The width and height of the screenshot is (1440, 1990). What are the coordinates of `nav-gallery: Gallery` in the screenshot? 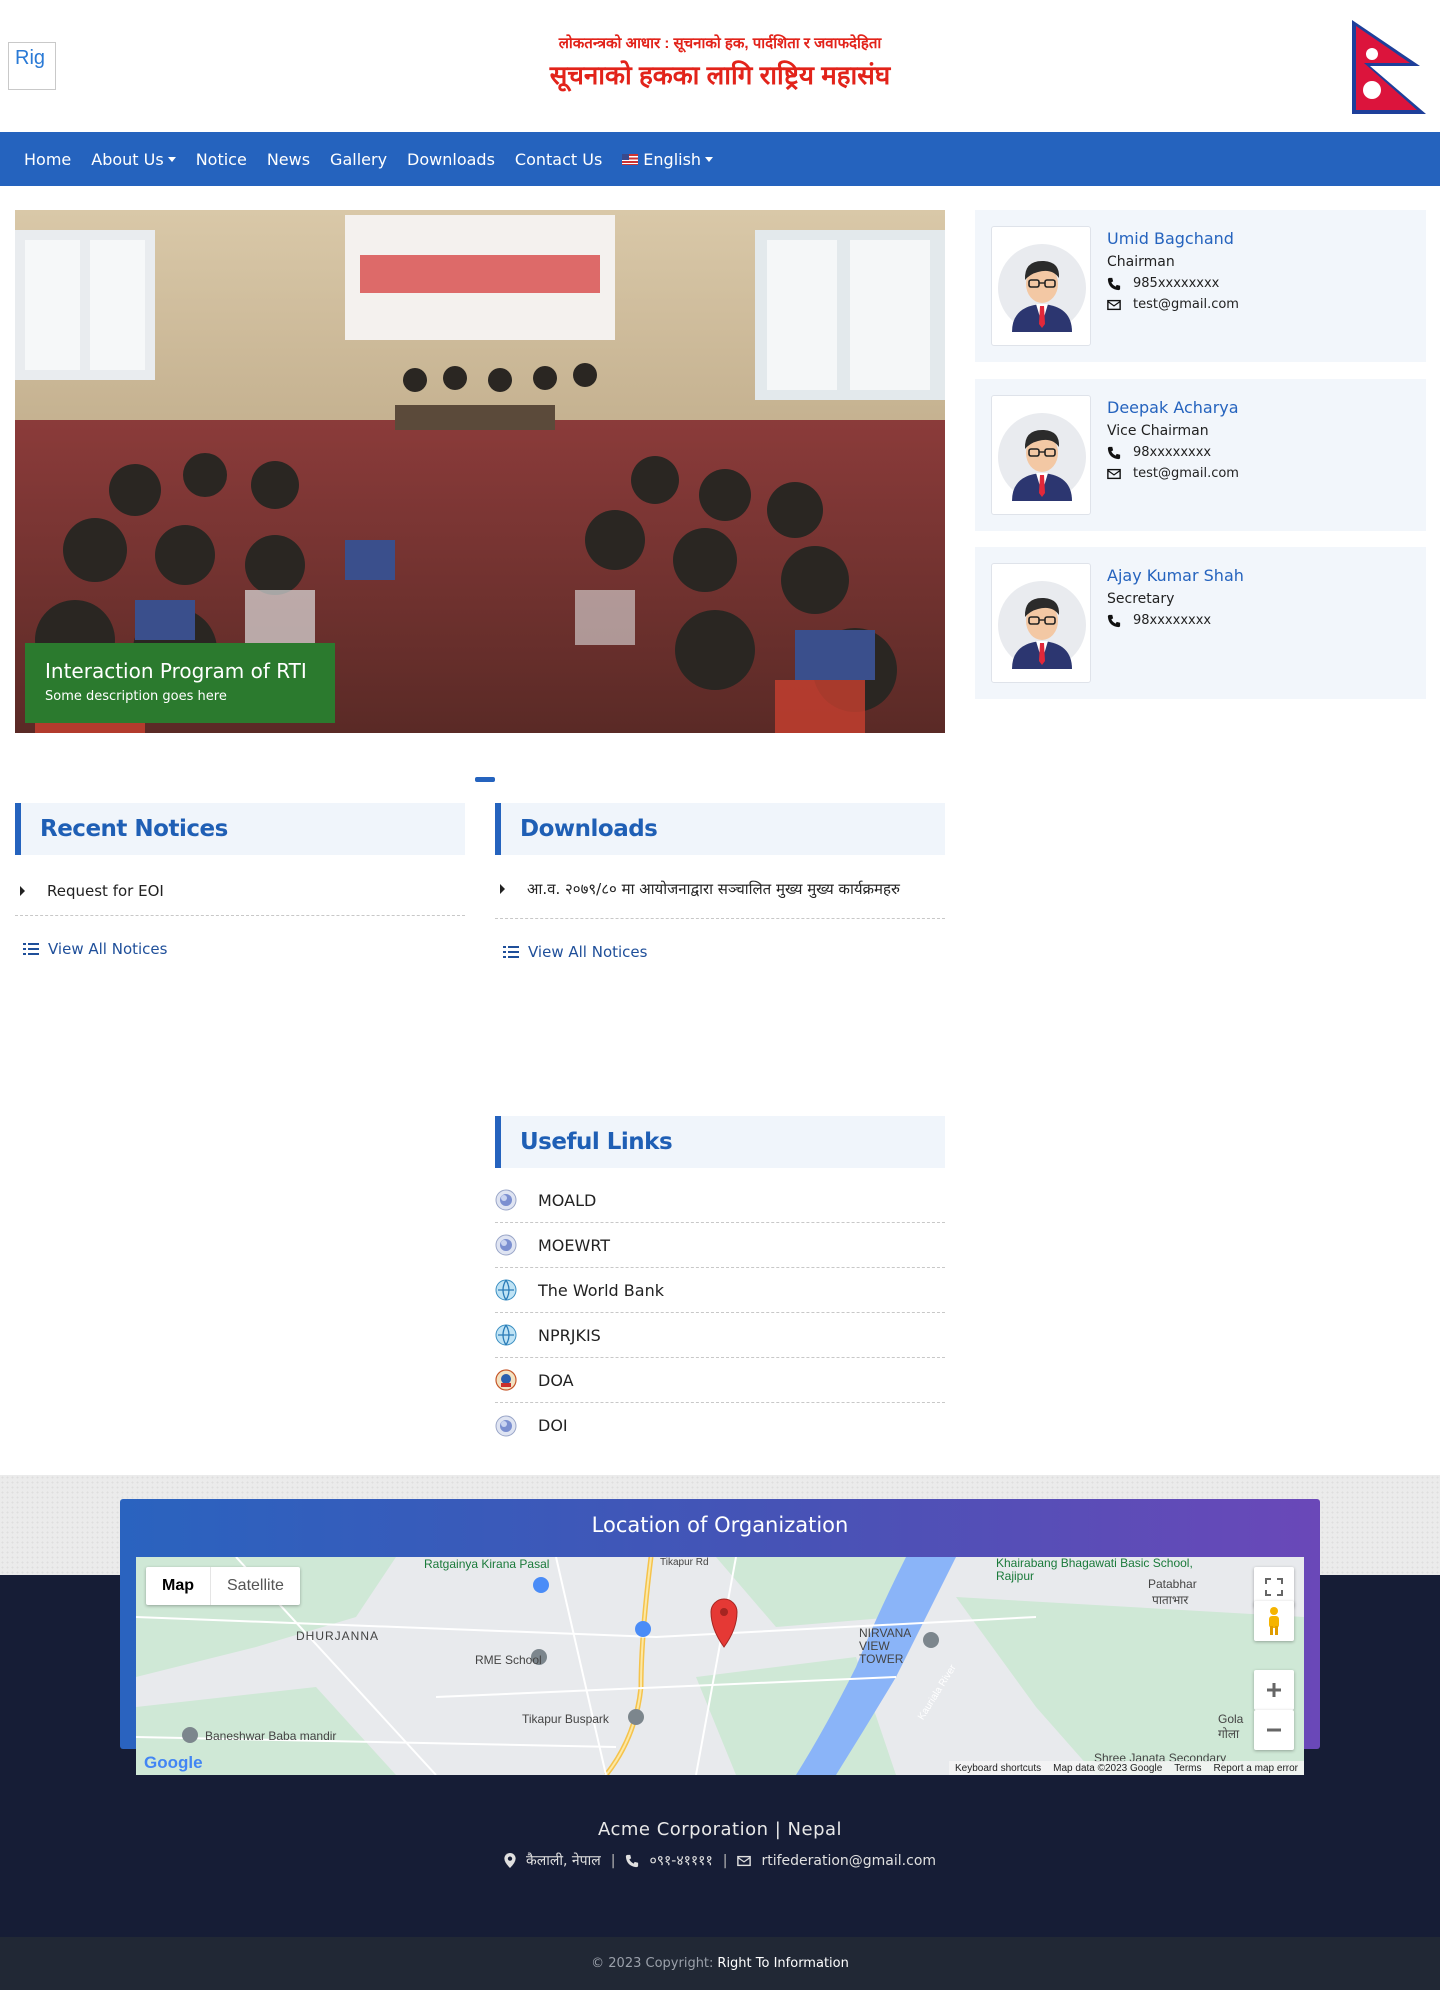 It's located at (358, 159).